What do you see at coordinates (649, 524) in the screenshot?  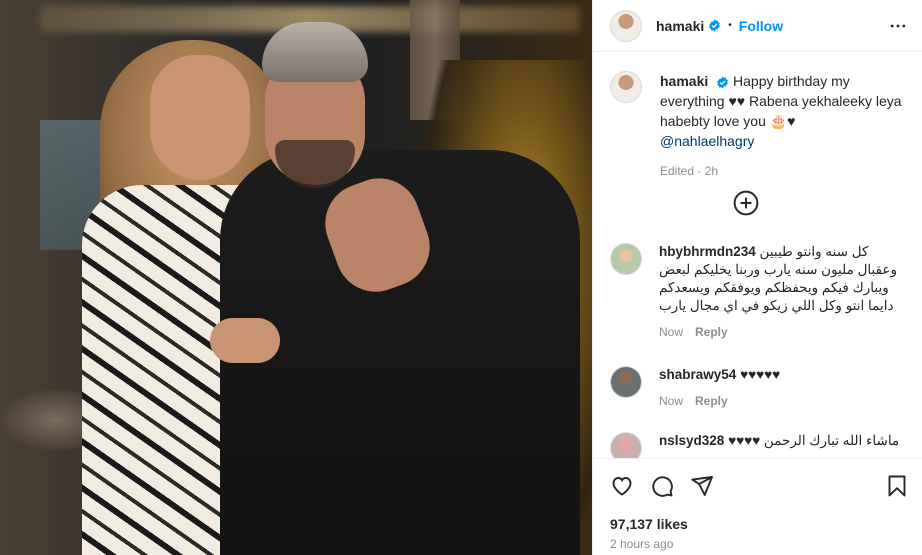 I see `likes-count: 97,137 likes` at bounding box center [649, 524].